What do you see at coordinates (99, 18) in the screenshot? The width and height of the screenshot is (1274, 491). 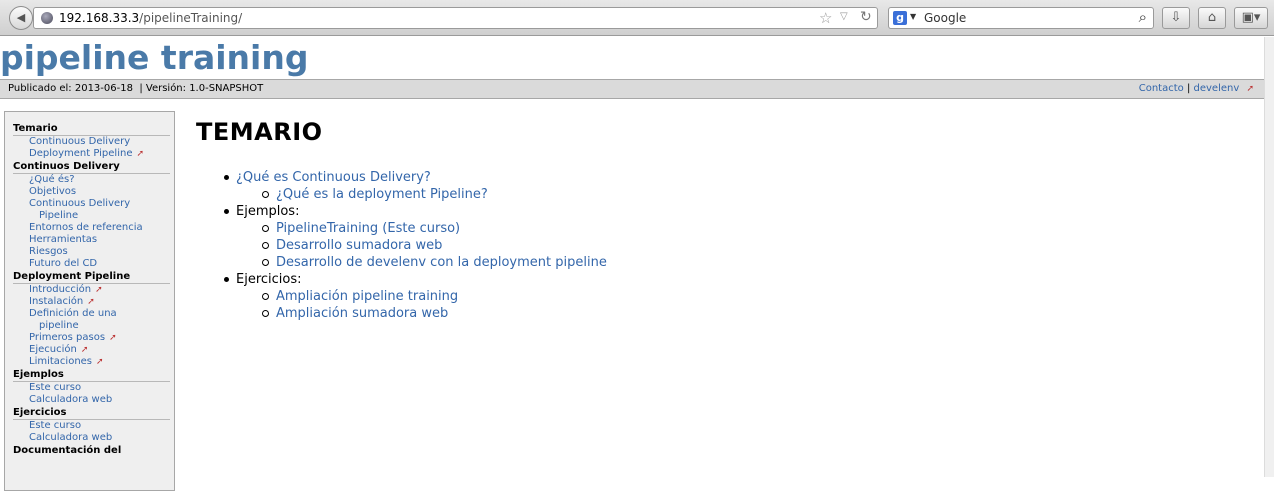 I see `url-host: 192.168.33.3` at bounding box center [99, 18].